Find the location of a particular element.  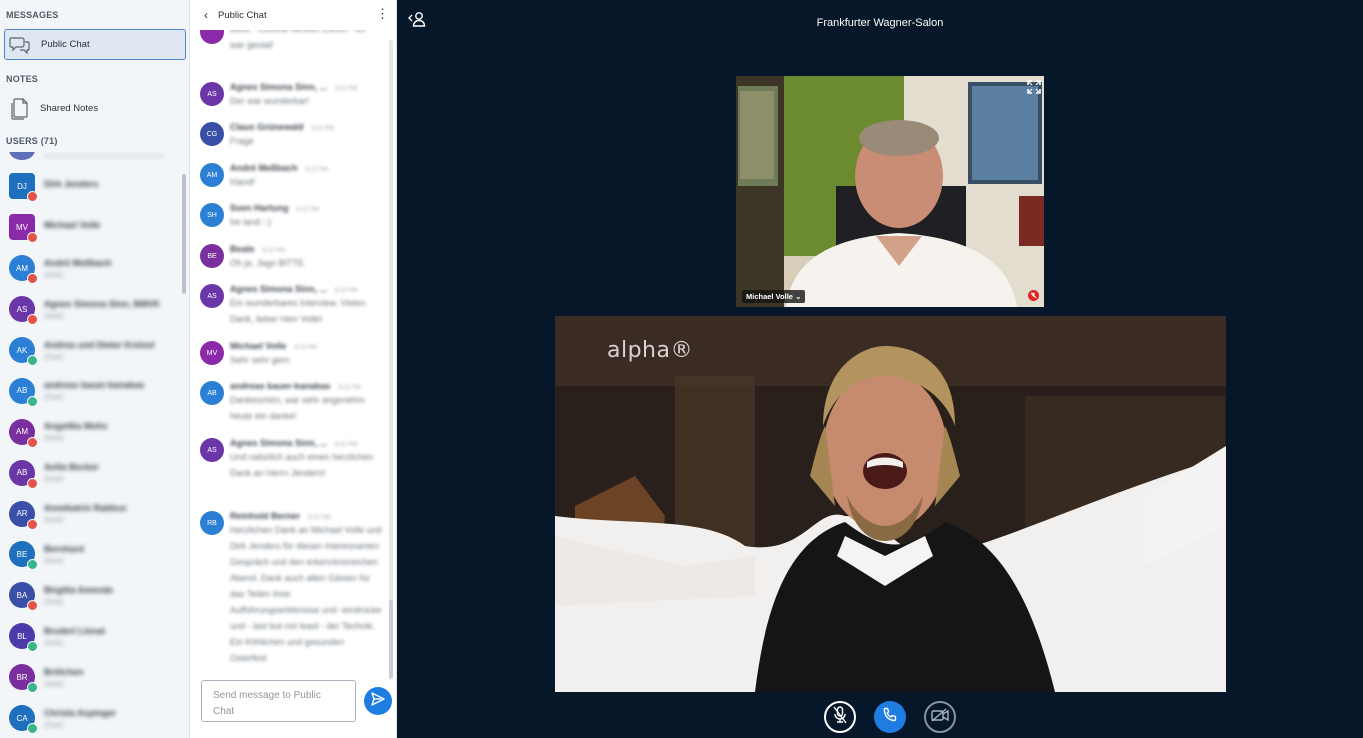

user-text: Anita Becker (Gast) is located at coordinates (71, 472).